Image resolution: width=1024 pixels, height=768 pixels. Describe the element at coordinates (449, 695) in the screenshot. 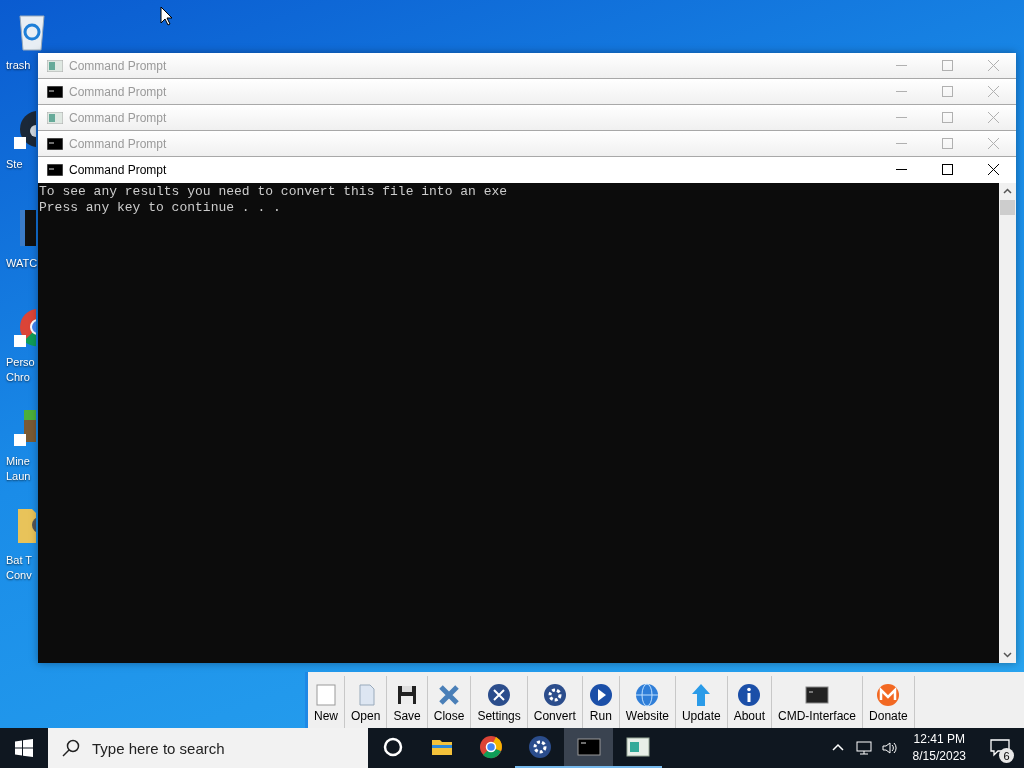

I see `x-icon` at that location.